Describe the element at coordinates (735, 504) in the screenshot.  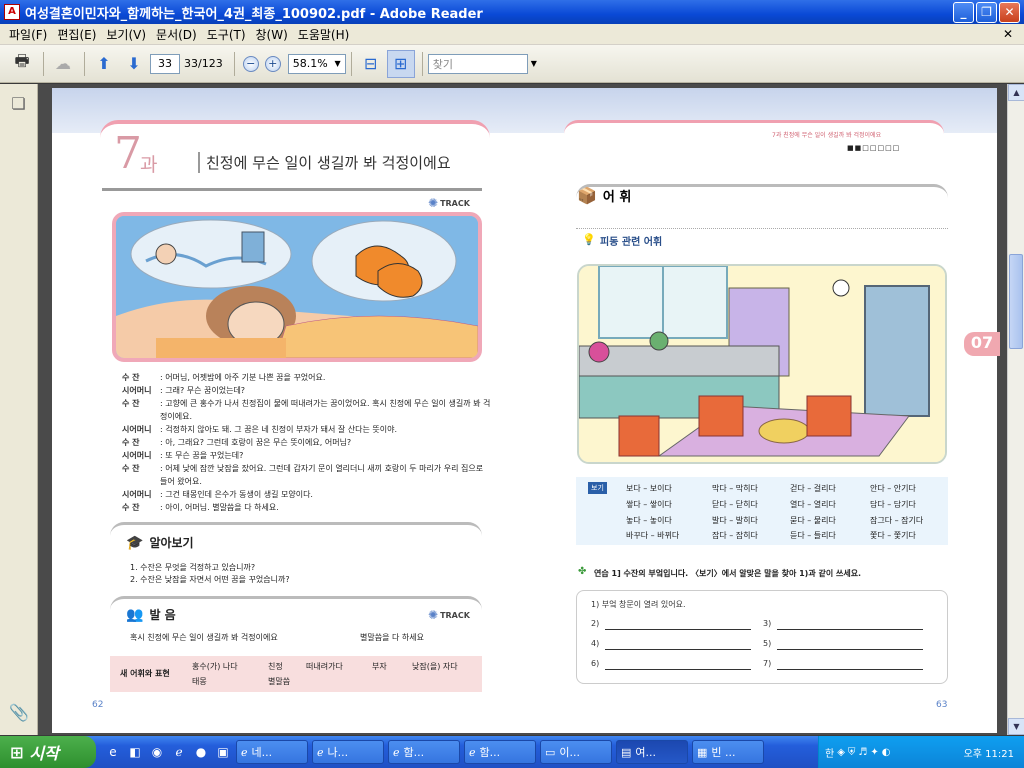
I see `bogi-word: 닫다 – 닫히다` at that location.